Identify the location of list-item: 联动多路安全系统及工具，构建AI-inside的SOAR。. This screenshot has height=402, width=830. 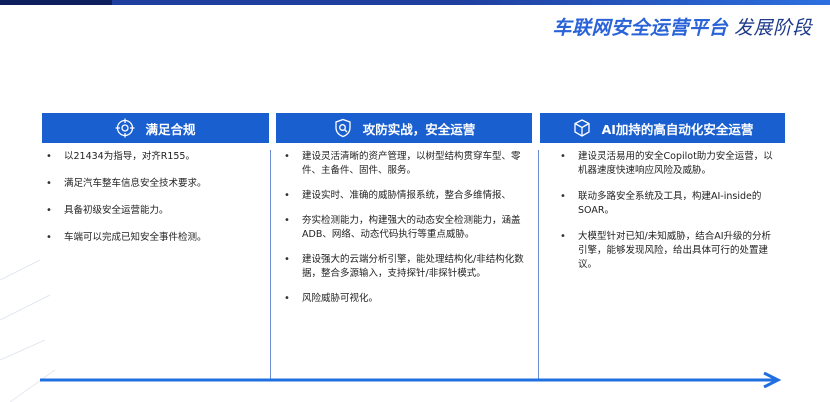
(667, 204).